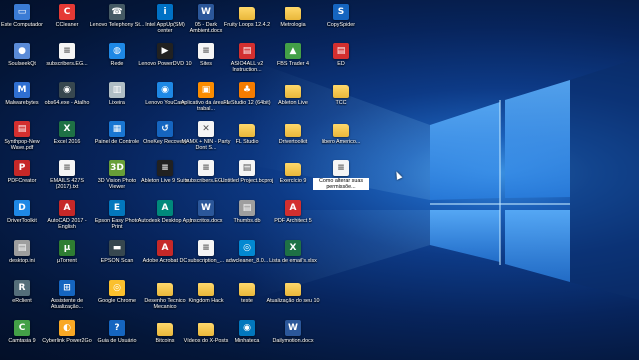 Image resolution: width=639 pixels, height=360 pixels. I want to click on autocad-icon: A, so click(67, 208).